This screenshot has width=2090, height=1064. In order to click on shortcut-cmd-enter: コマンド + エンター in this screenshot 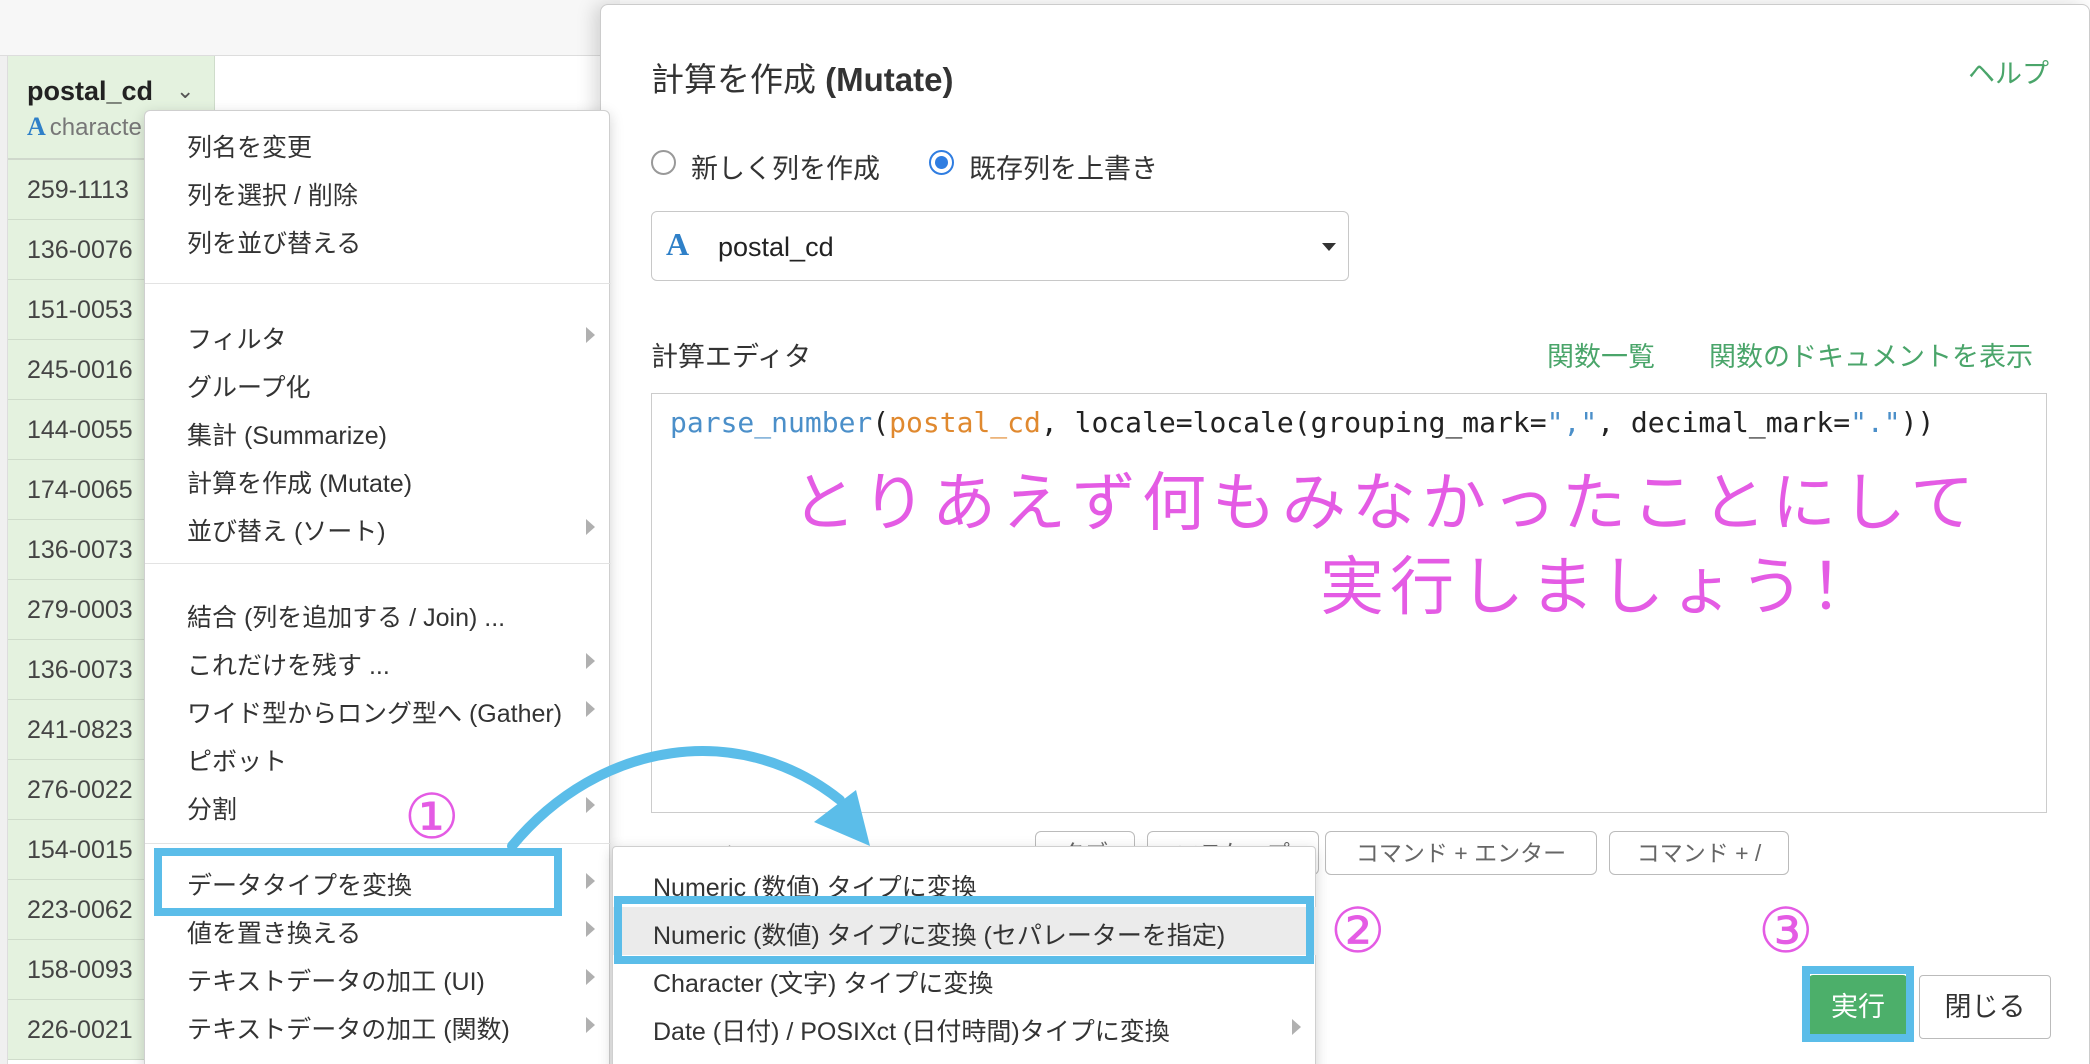, I will do `click(1461, 853)`.